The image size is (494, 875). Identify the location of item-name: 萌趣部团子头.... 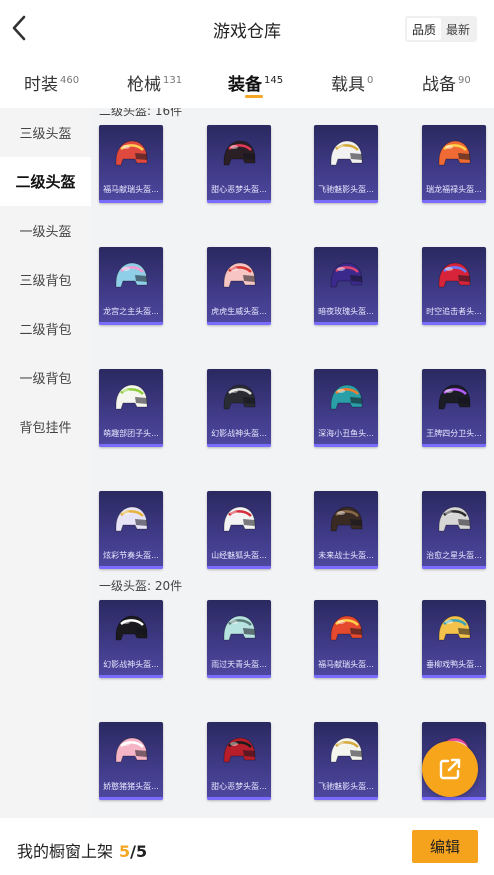
(131, 433).